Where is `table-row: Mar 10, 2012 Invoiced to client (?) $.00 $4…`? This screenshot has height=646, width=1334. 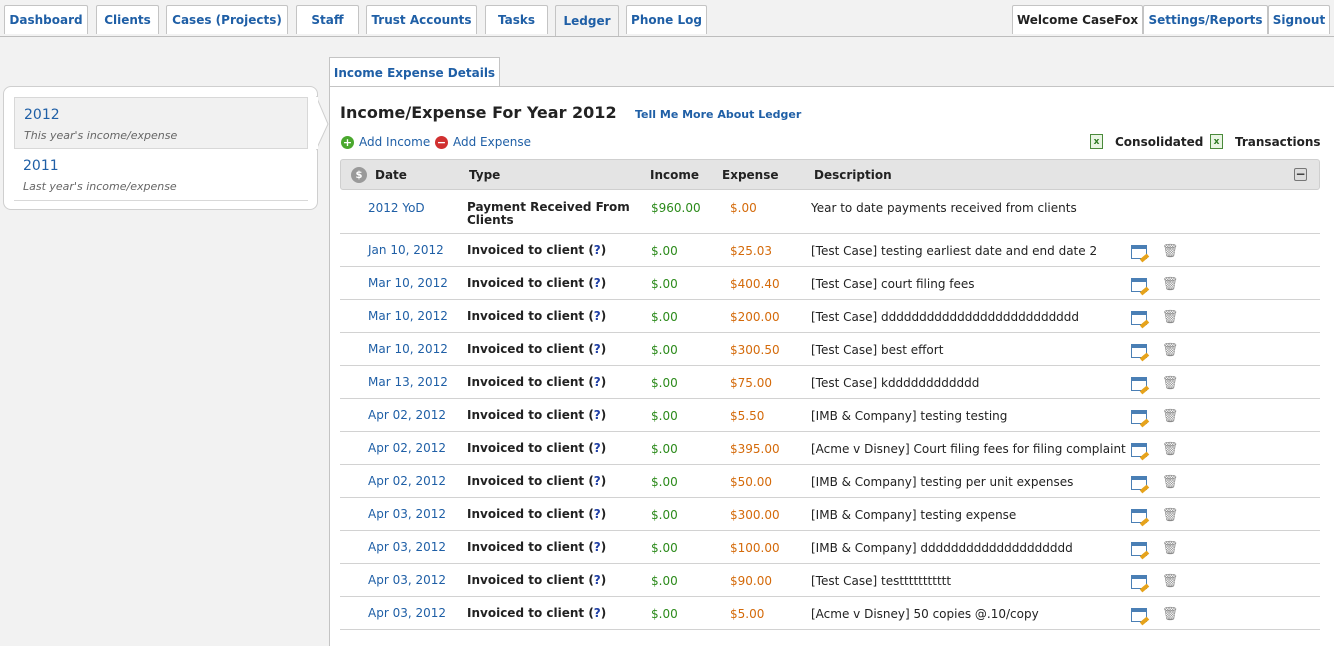
table-row: Mar 10, 2012 Invoiced to client (?) $.00 $4… is located at coordinates (830, 283).